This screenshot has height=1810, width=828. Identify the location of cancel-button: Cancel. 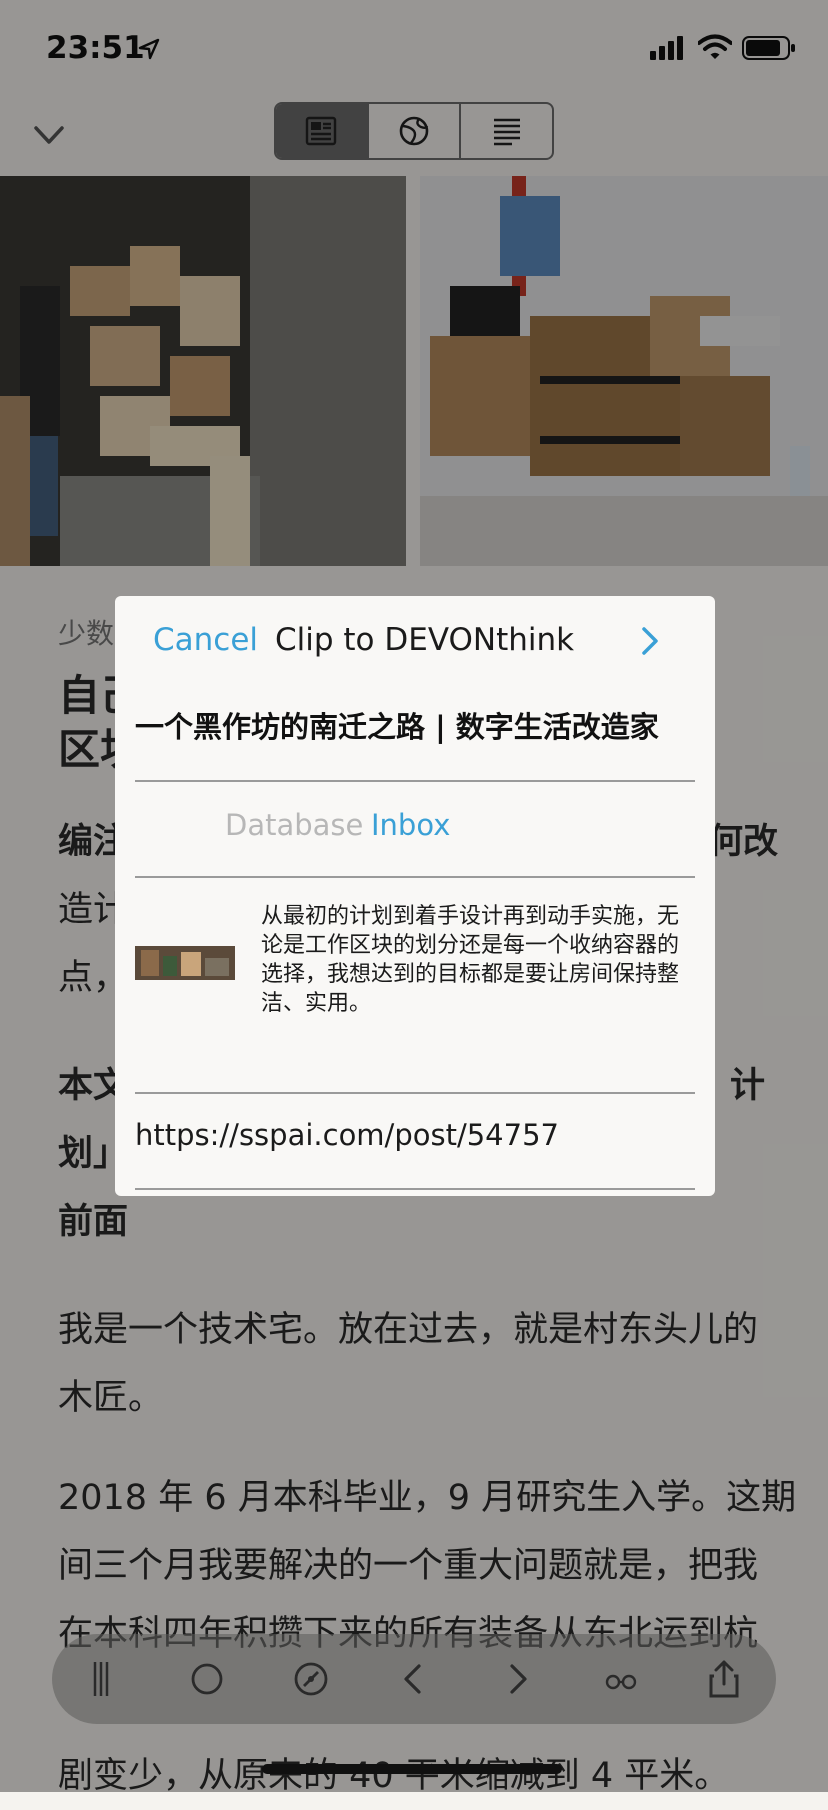
(205, 640).